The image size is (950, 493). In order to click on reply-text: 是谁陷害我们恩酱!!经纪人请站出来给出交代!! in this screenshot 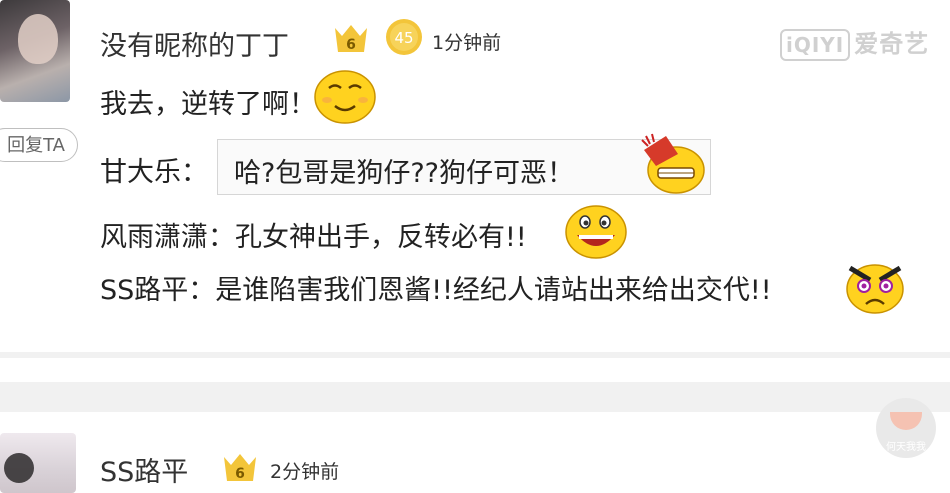, I will do `click(493, 290)`.